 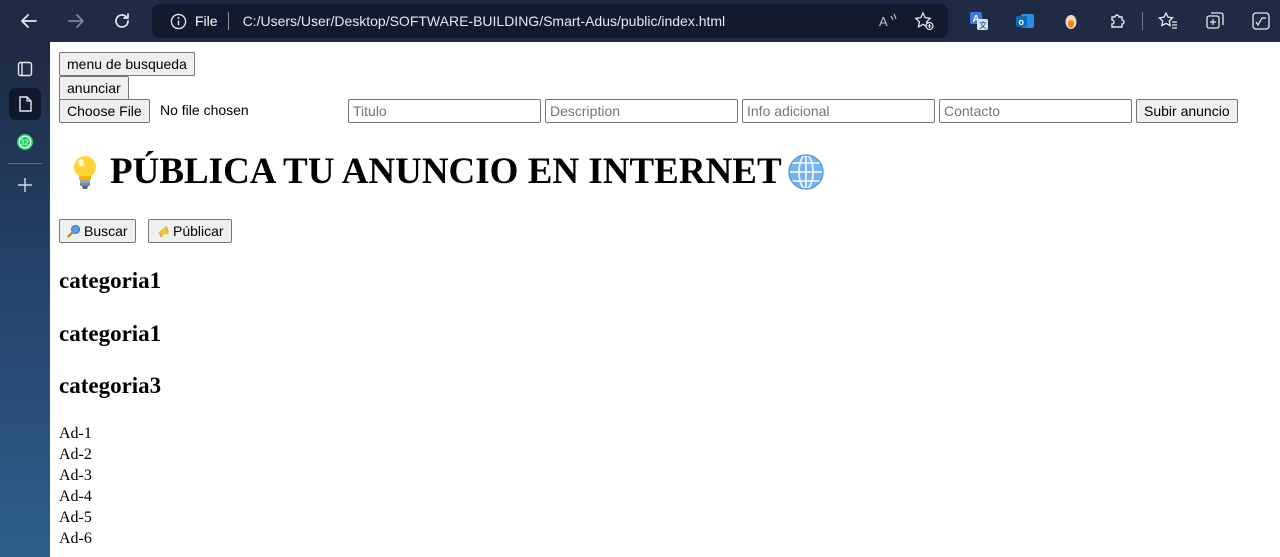 What do you see at coordinates (1117, 21) in the screenshot?
I see `extensions-icon` at bounding box center [1117, 21].